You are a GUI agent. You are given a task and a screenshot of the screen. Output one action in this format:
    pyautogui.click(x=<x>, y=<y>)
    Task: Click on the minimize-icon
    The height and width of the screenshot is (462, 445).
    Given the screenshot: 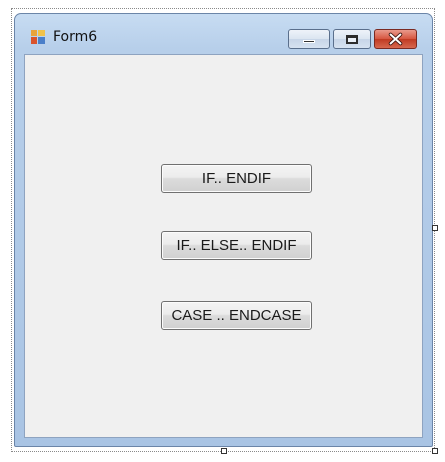 What is the action you would take?
    pyautogui.click(x=309, y=41)
    